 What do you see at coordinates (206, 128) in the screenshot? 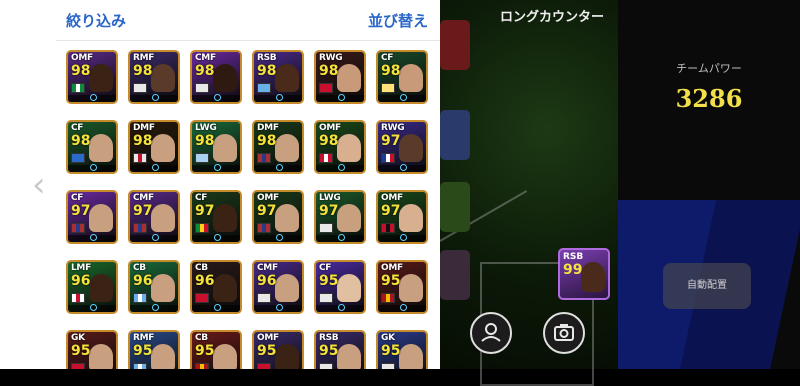
I see `card-position: LWG` at bounding box center [206, 128].